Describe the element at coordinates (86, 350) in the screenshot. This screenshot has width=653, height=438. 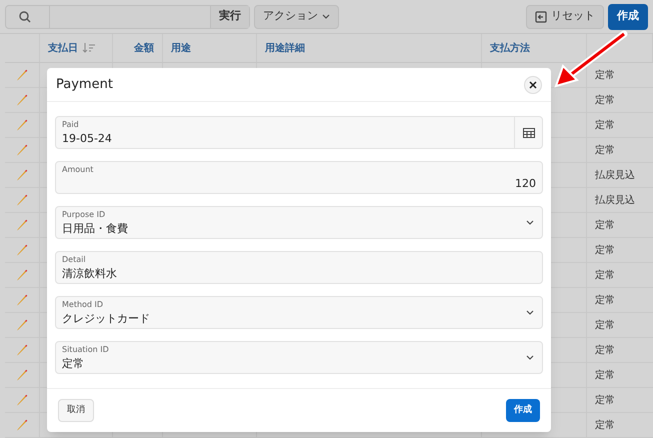
I see `field-label: Situation ID` at that location.